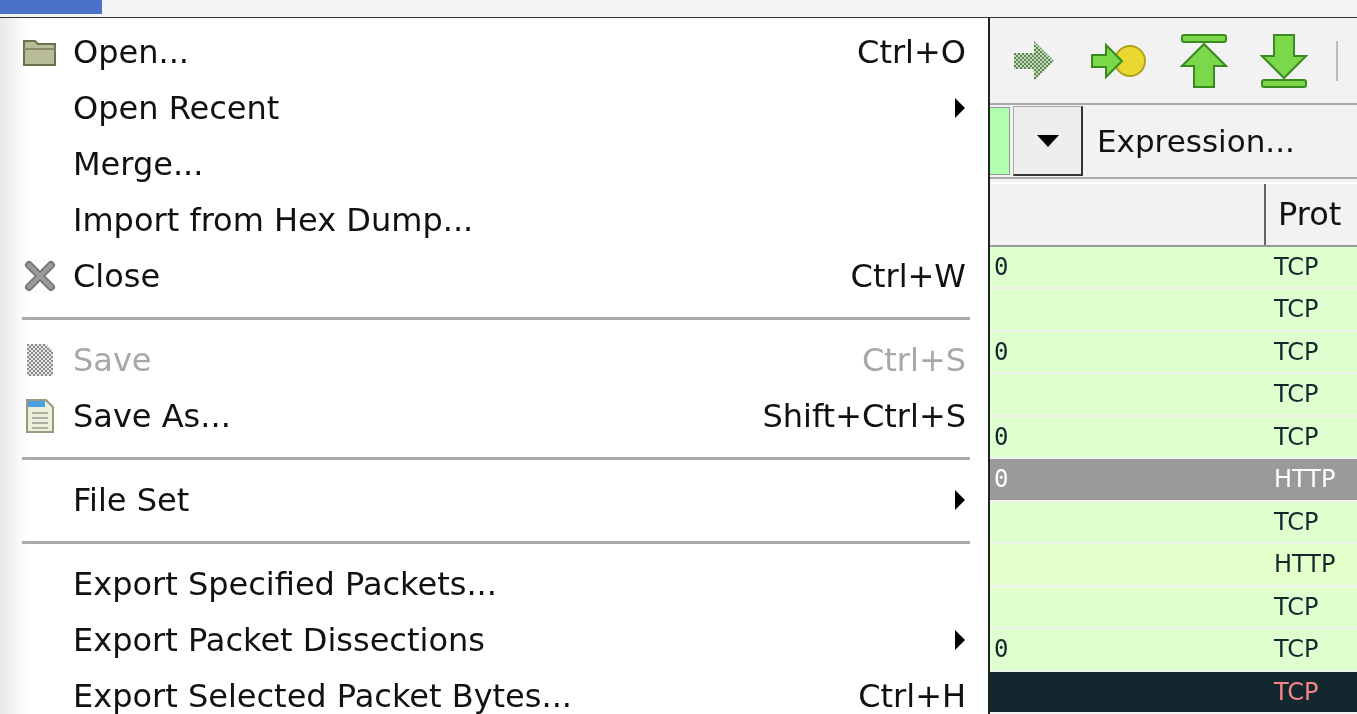  Describe the element at coordinates (1304, 214) in the screenshot. I see `column-header: Prot` at that location.